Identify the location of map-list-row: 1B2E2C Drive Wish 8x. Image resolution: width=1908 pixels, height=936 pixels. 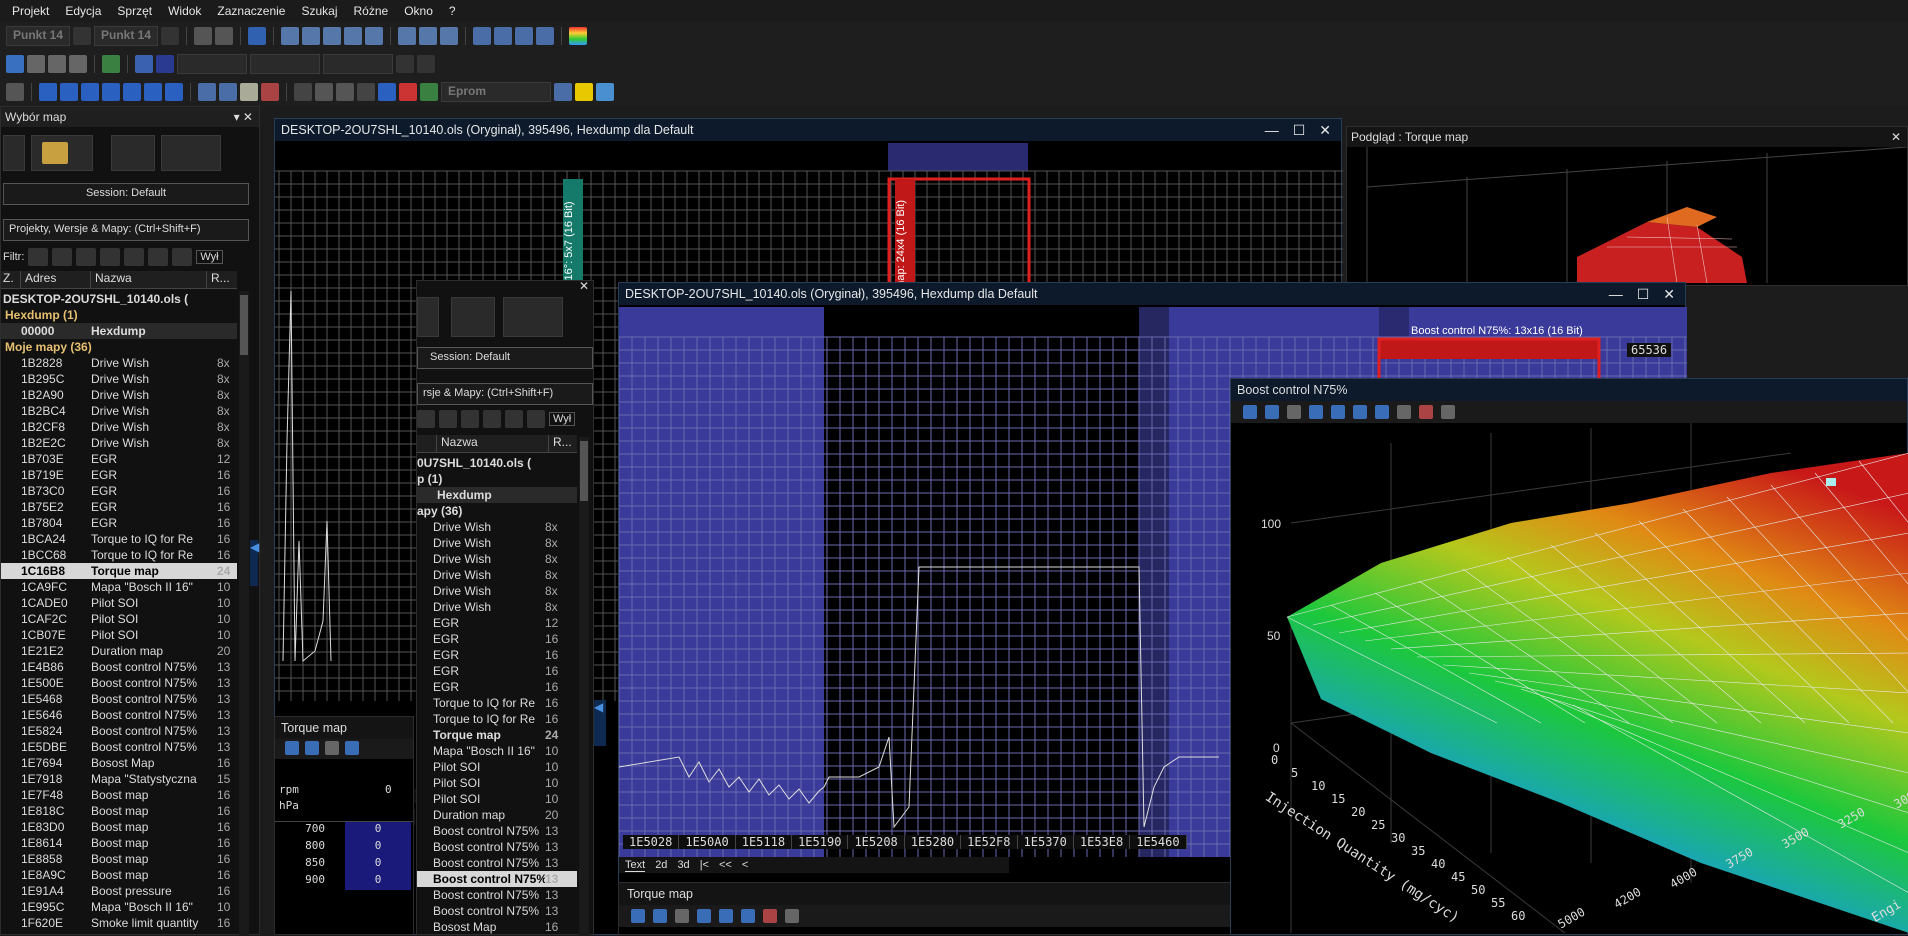
(119, 443).